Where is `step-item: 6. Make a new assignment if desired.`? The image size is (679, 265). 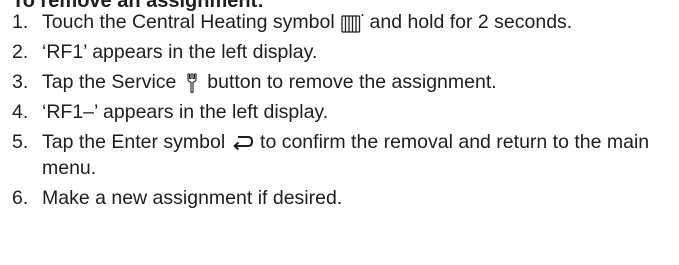 step-item: 6. Make a new assignment if desired. is located at coordinates (342, 198).